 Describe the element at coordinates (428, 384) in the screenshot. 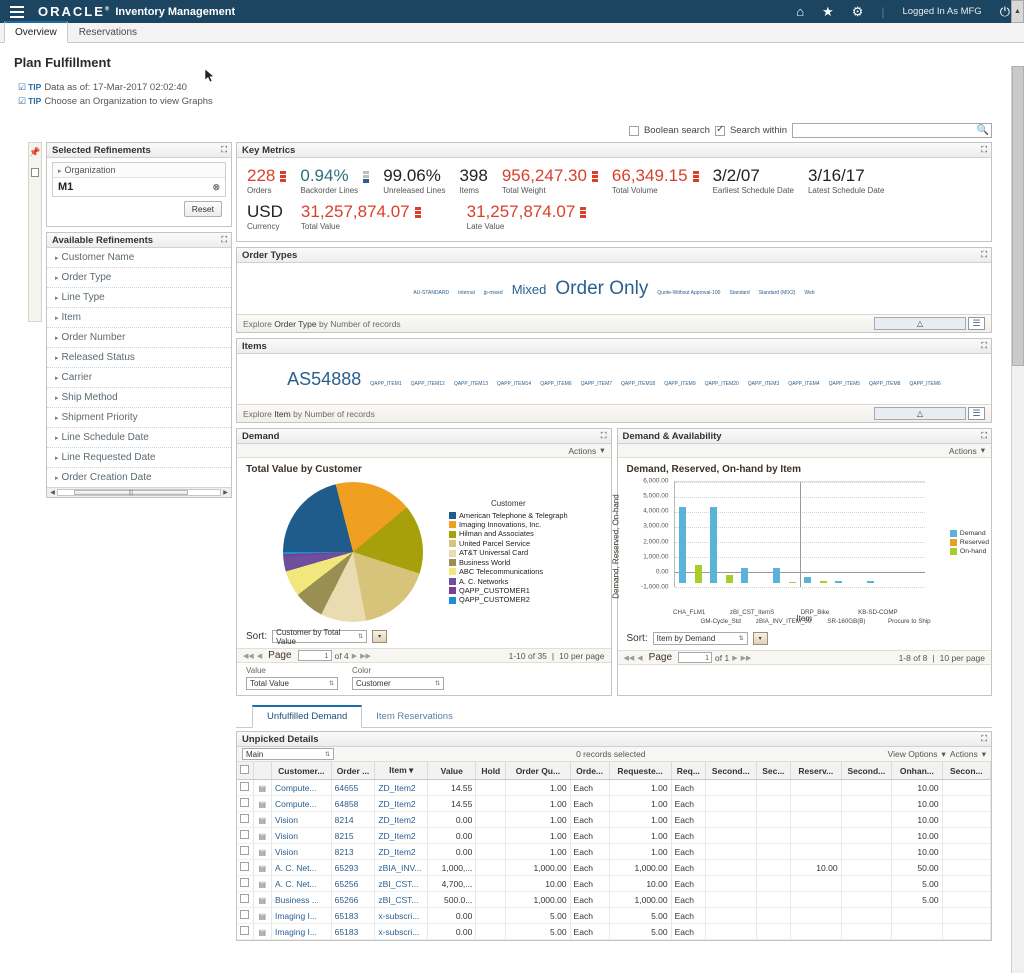

I see `tag-2: QAPP_ITEM12` at that location.